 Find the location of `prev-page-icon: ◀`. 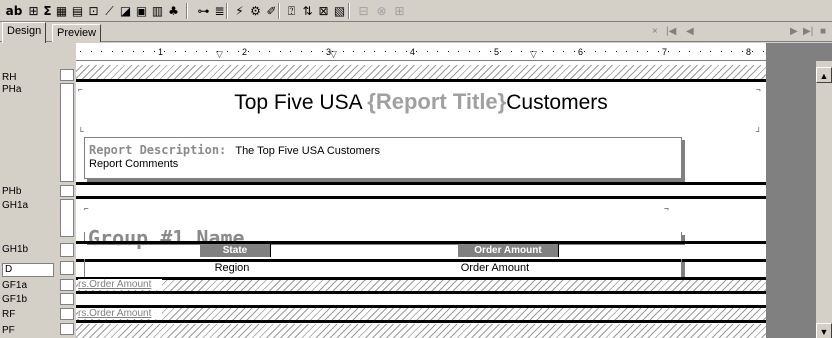

prev-page-icon: ◀ is located at coordinates (690, 32).